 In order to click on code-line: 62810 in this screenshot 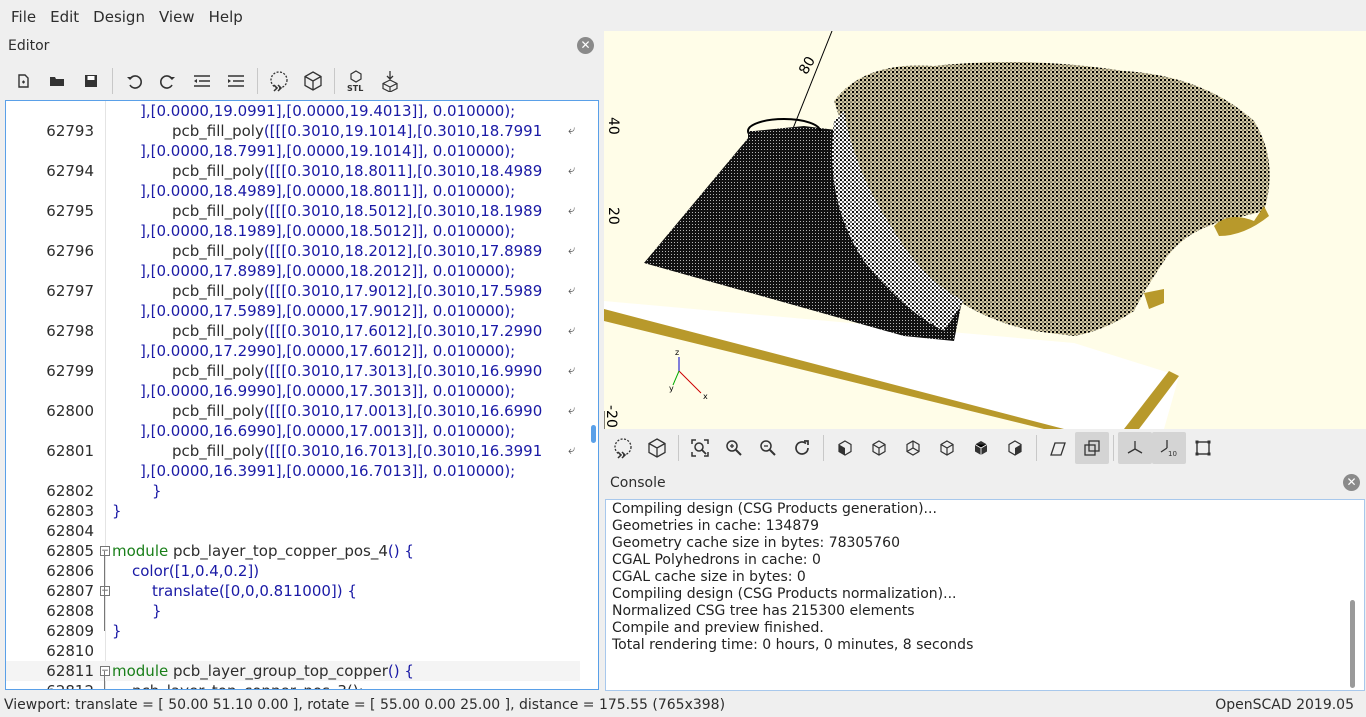, I will do `click(293, 651)`.